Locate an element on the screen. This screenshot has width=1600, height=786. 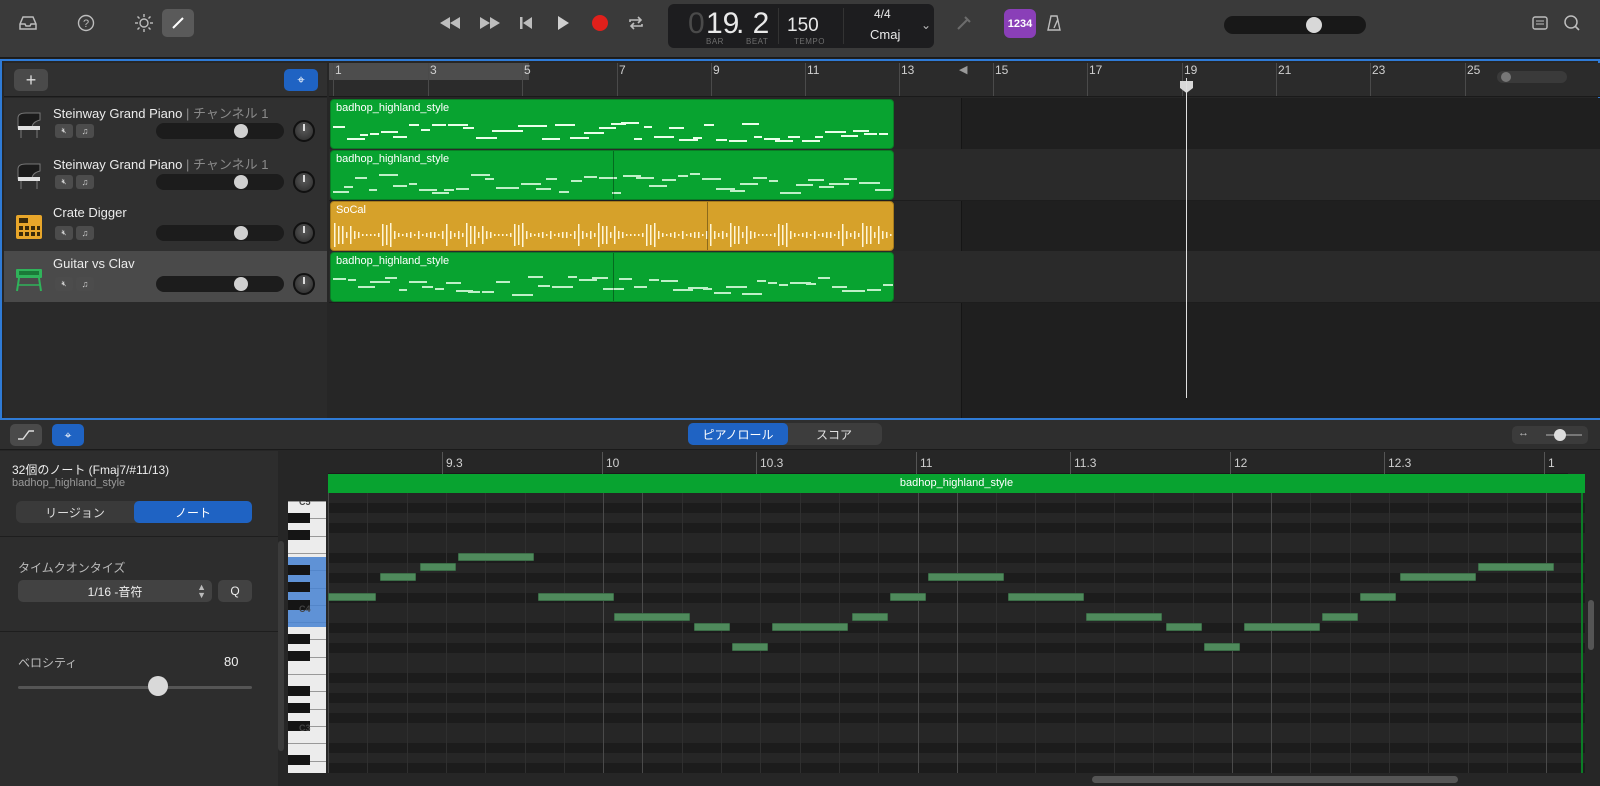
quantize-button: Q is located at coordinates (235, 591).